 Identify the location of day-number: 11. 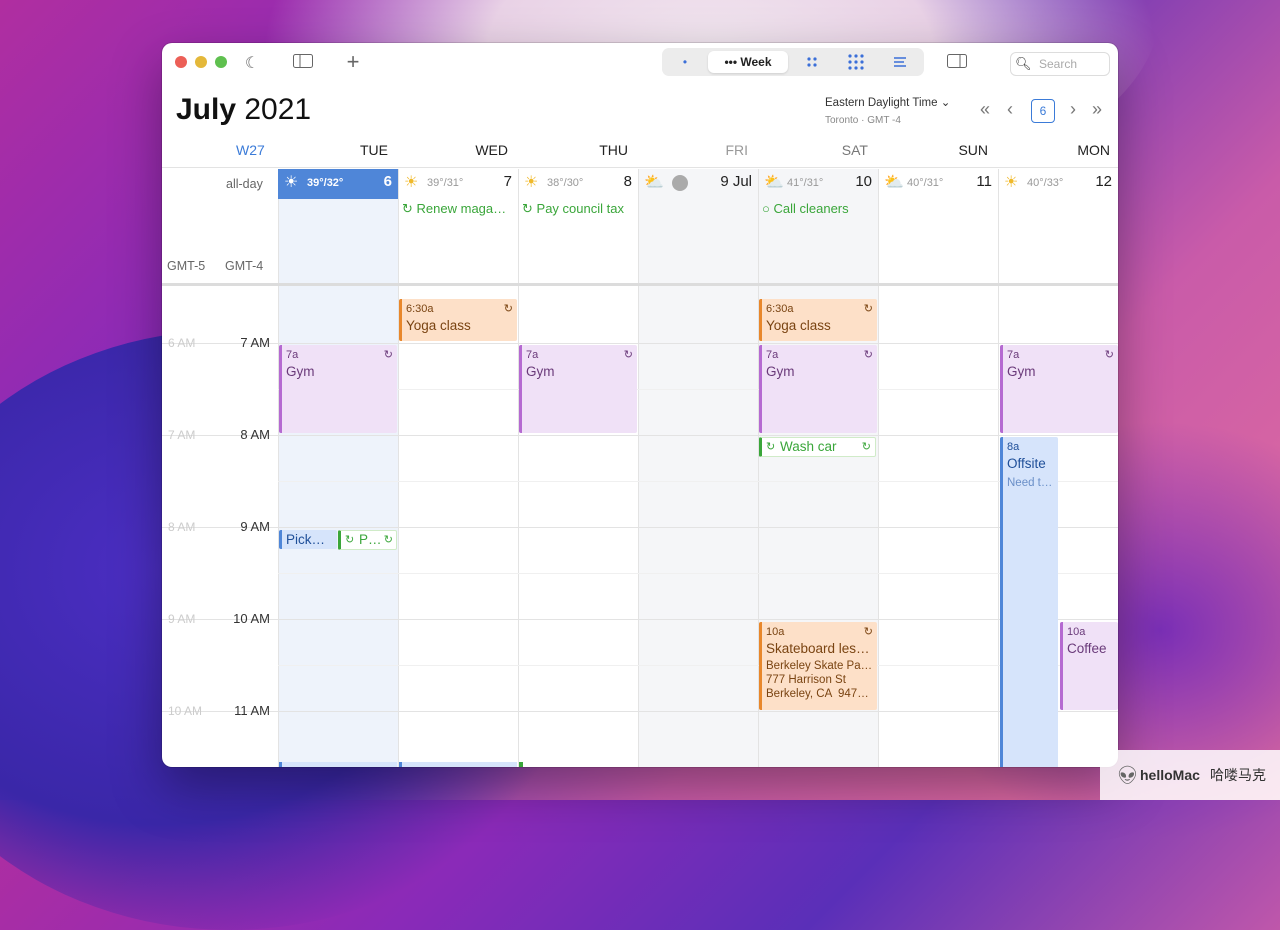
(984, 181).